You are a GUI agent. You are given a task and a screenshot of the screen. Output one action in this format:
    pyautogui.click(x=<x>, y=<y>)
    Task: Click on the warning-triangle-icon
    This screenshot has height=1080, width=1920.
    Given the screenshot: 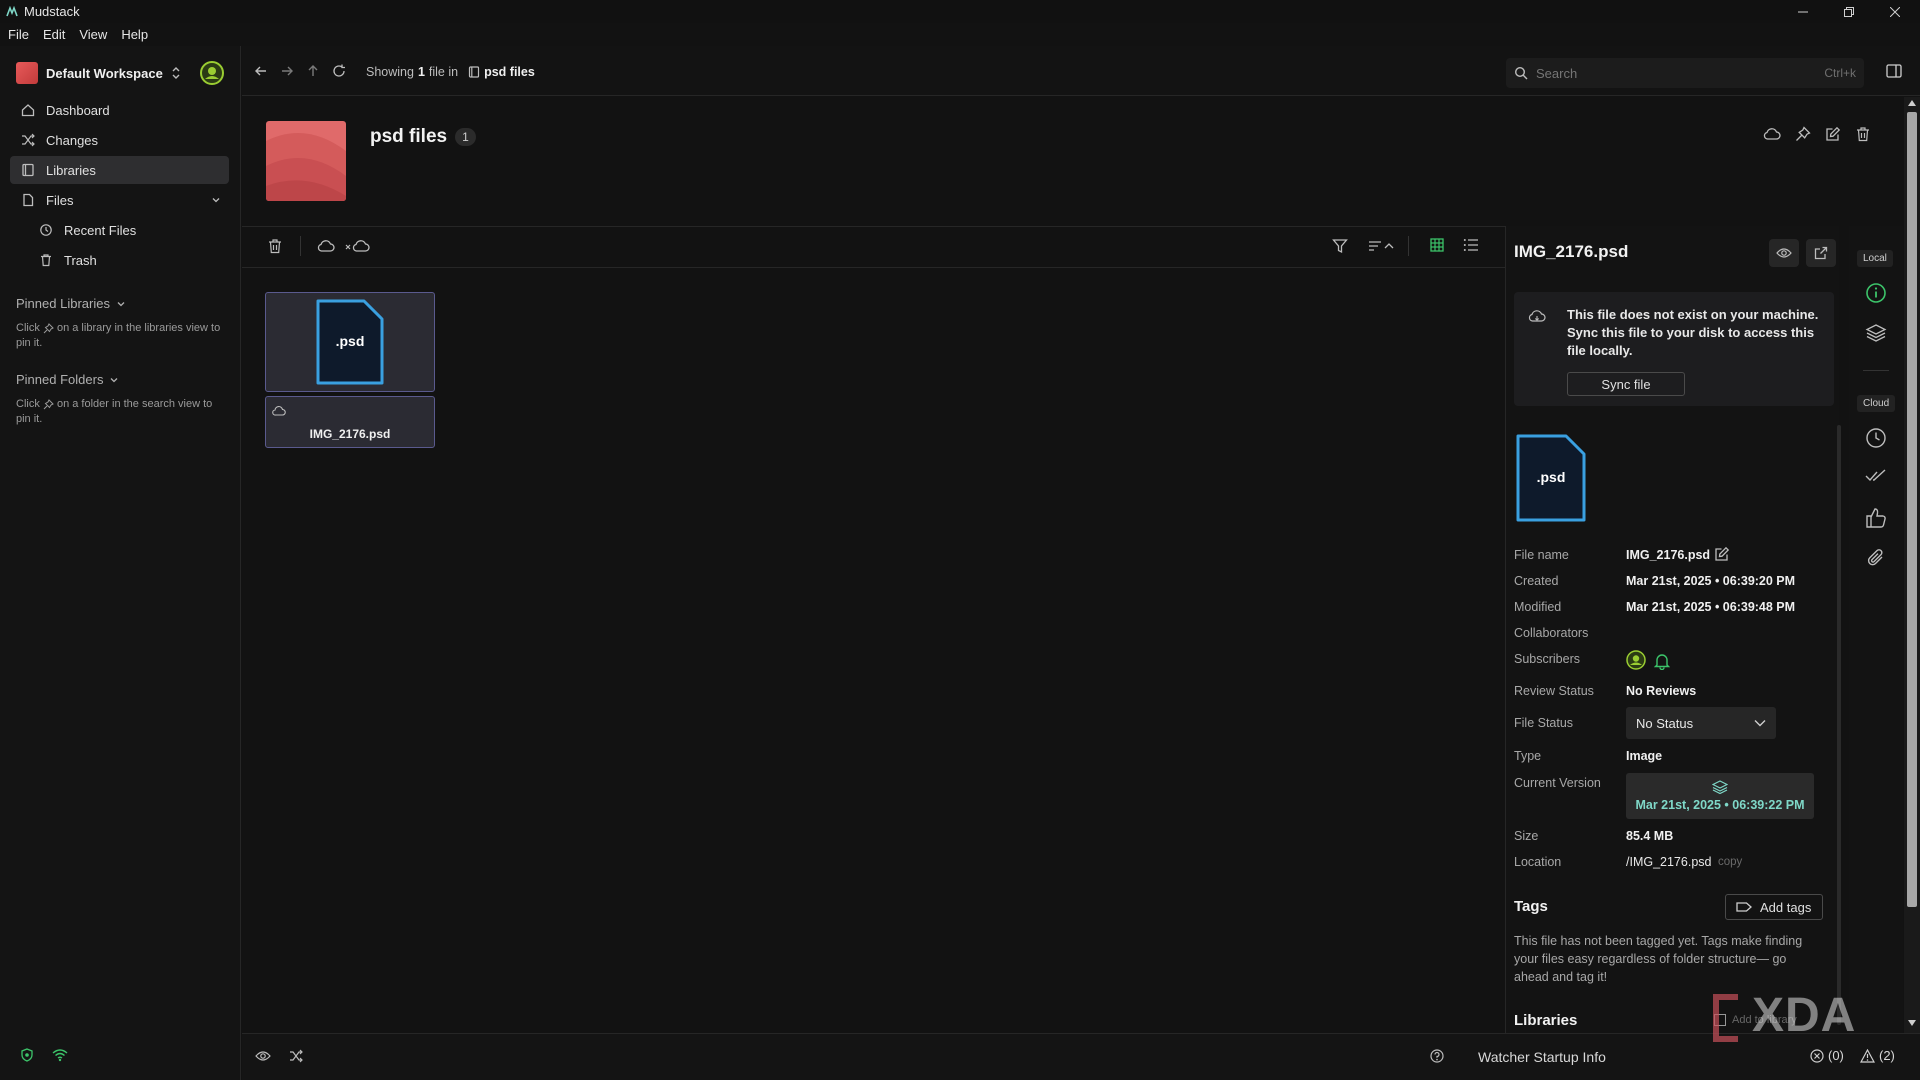 What is the action you would take?
    pyautogui.click(x=1867, y=1055)
    